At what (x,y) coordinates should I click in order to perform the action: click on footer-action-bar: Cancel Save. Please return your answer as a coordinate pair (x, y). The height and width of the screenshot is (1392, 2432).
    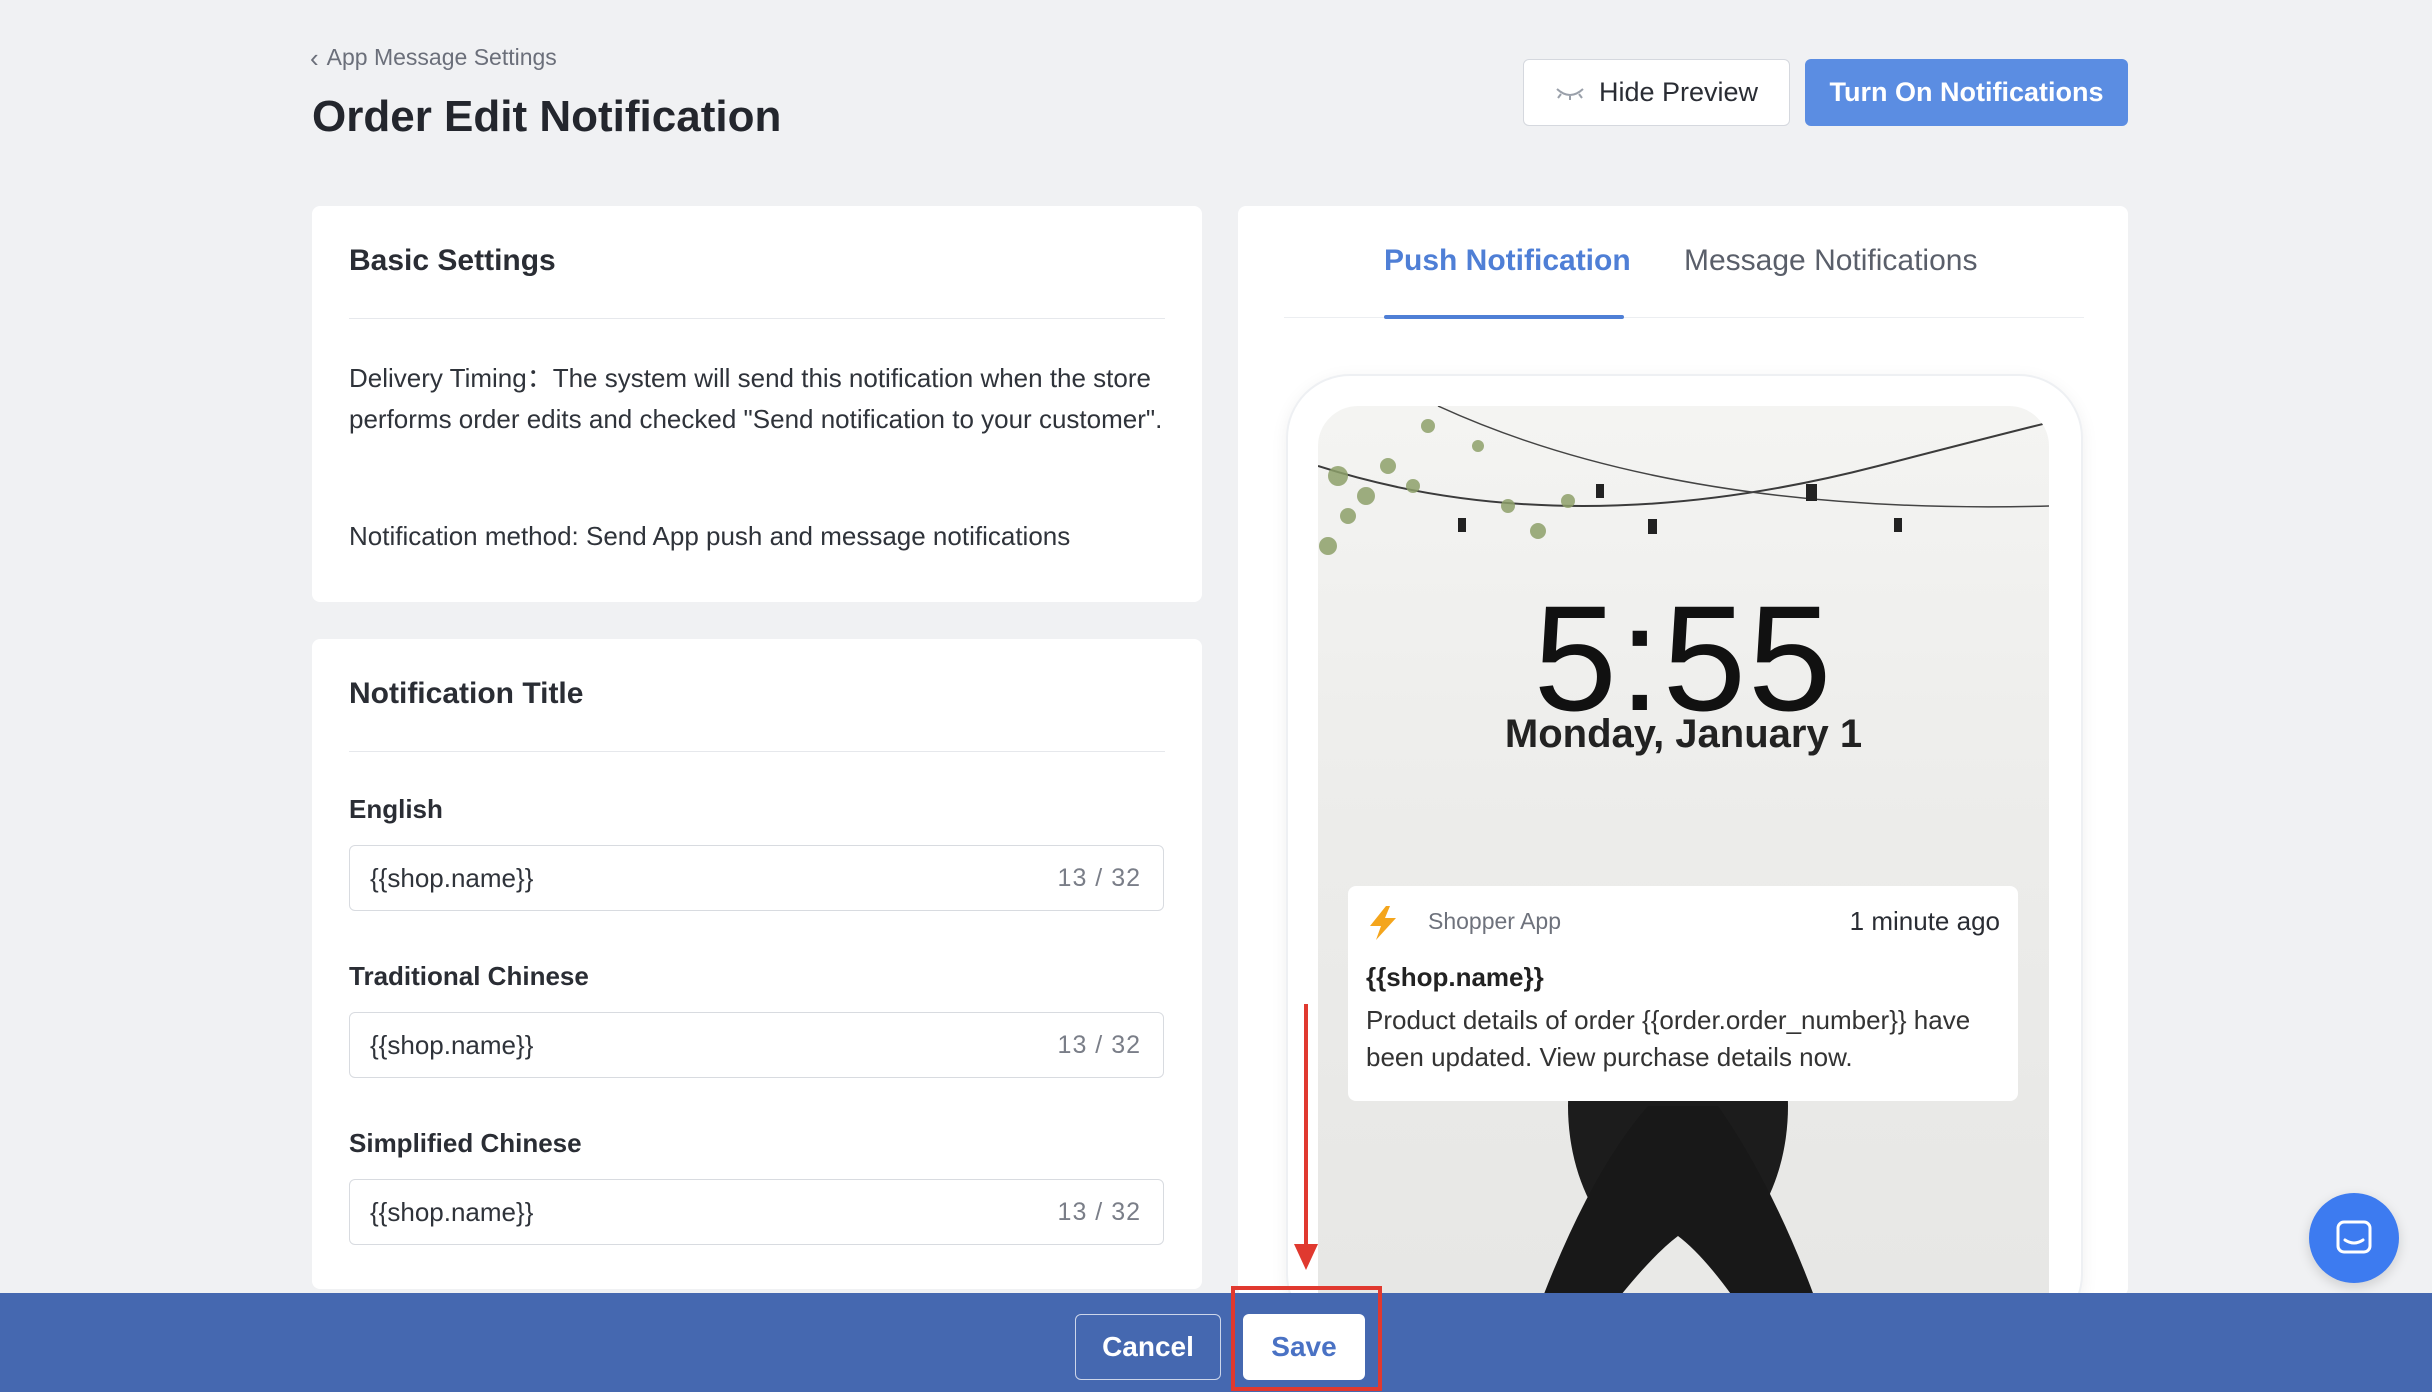
    Looking at the image, I should click on (1216, 1342).